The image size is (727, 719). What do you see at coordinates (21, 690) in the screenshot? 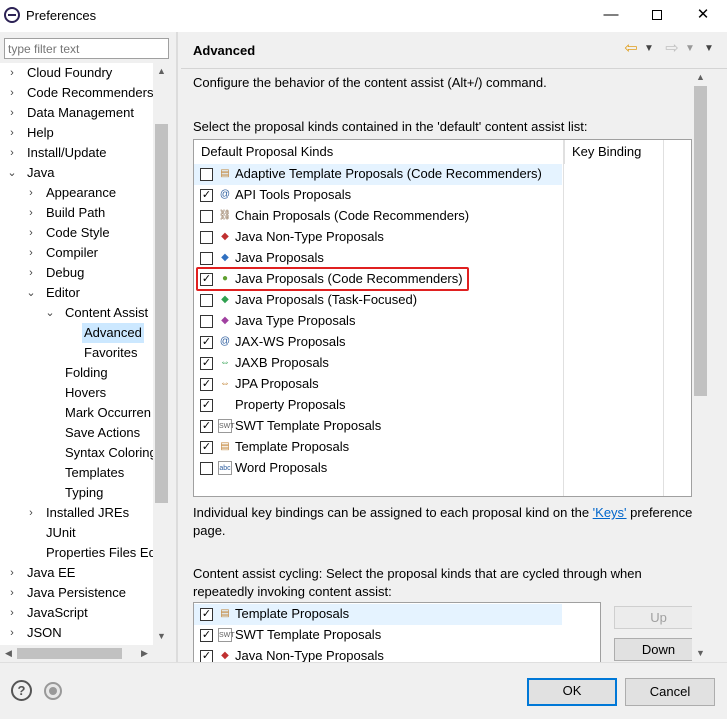
I see `help-icon: ?` at bounding box center [21, 690].